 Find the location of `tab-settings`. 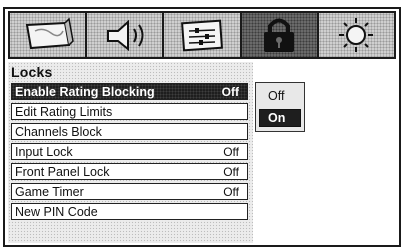

tab-settings is located at coordinates (356, 35).